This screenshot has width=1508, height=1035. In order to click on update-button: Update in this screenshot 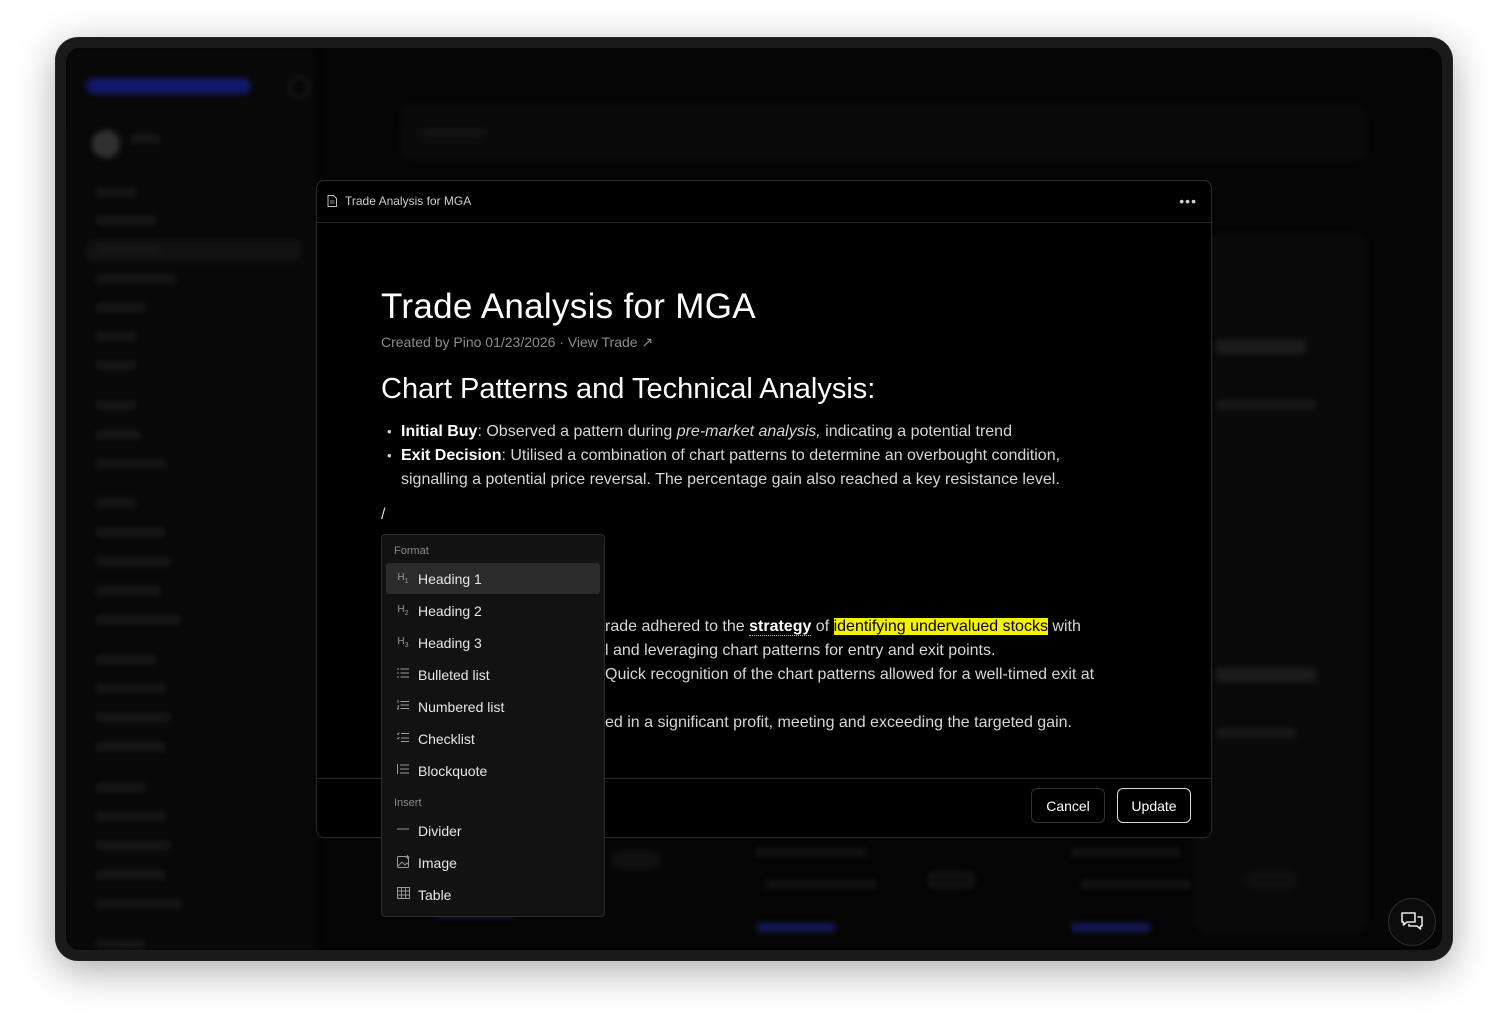, I will do `click(1154, 805)`.